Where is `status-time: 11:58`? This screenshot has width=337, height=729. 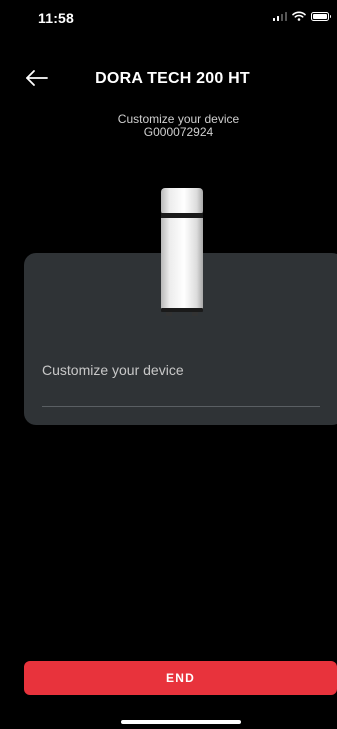
status-time: 11:58 is located at coordinates (56, 18).